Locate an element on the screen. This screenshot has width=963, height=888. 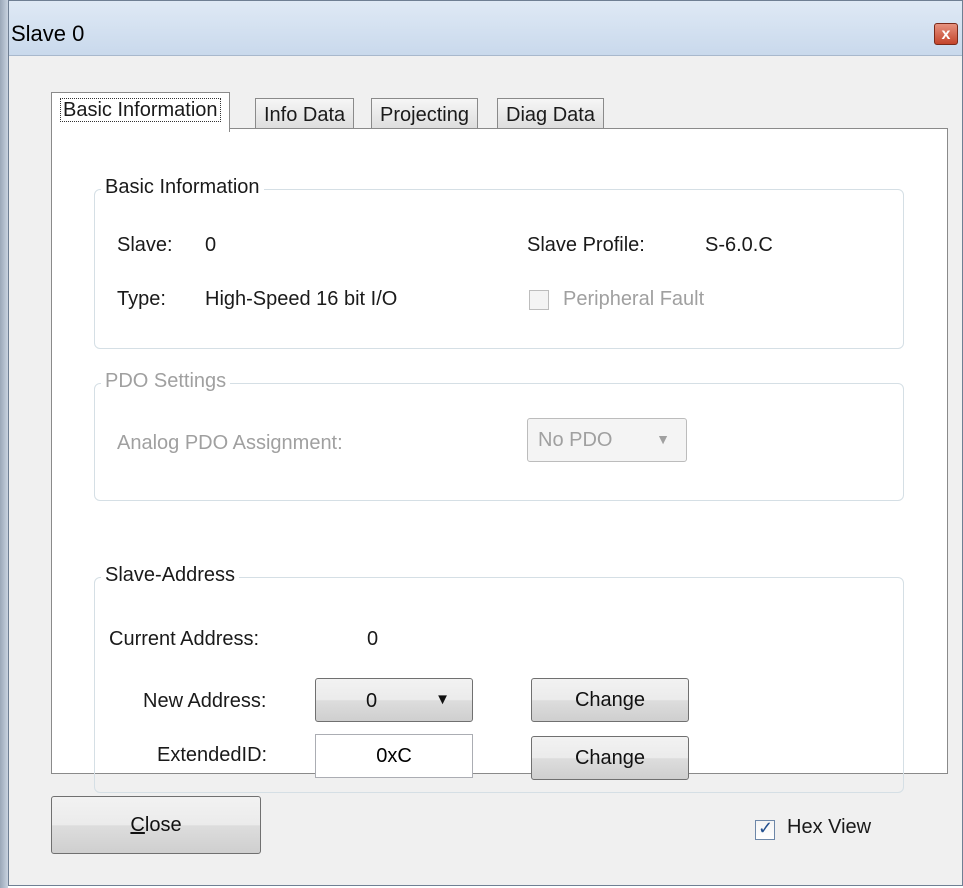
close-label: lose is located at coordinates (163, 825).